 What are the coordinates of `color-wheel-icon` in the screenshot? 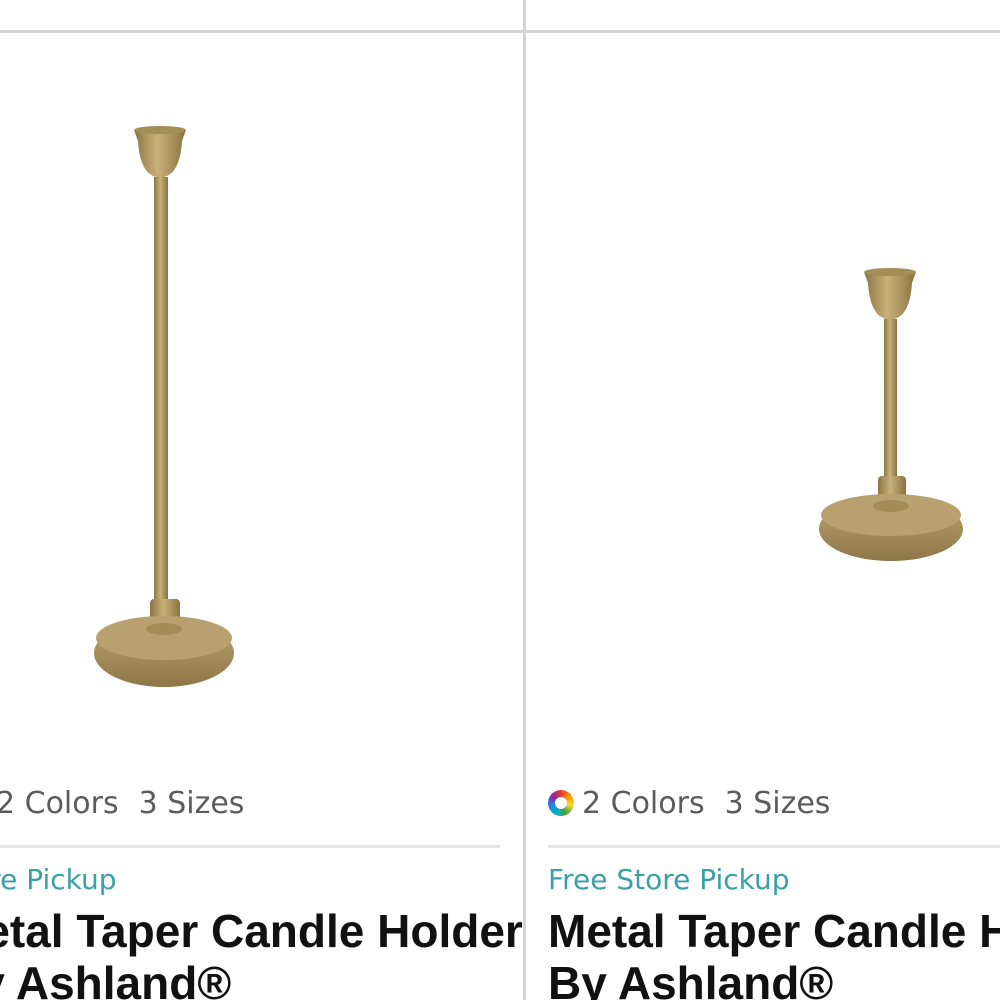 It's located at (561, 803).